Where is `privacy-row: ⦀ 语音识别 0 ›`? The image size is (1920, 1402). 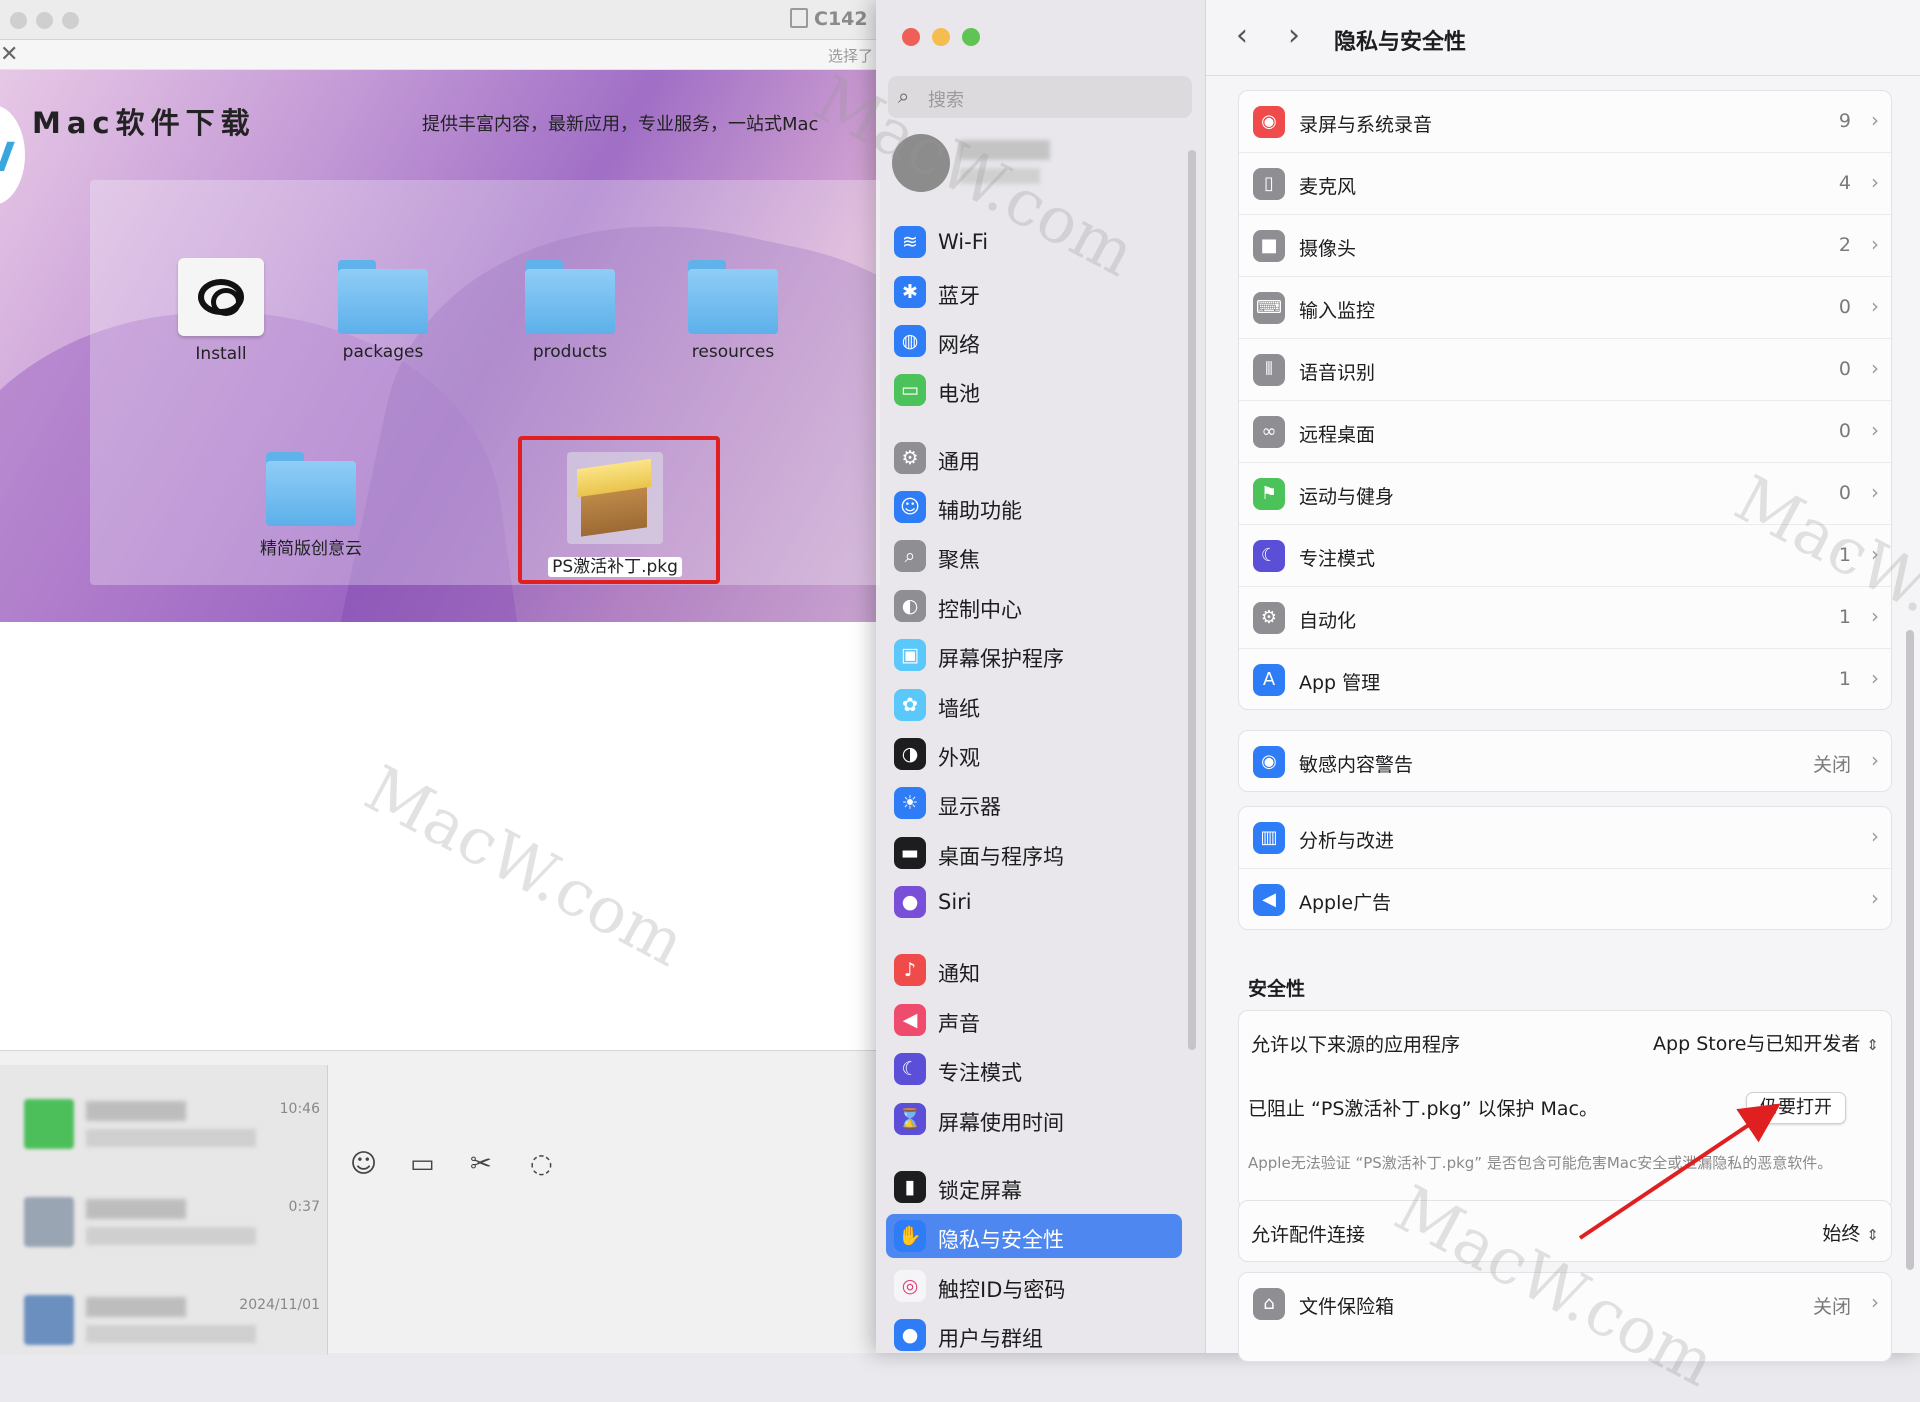 privacy-row: ⦀ 语音识别 0 › is located at coordinates (1566, 370).